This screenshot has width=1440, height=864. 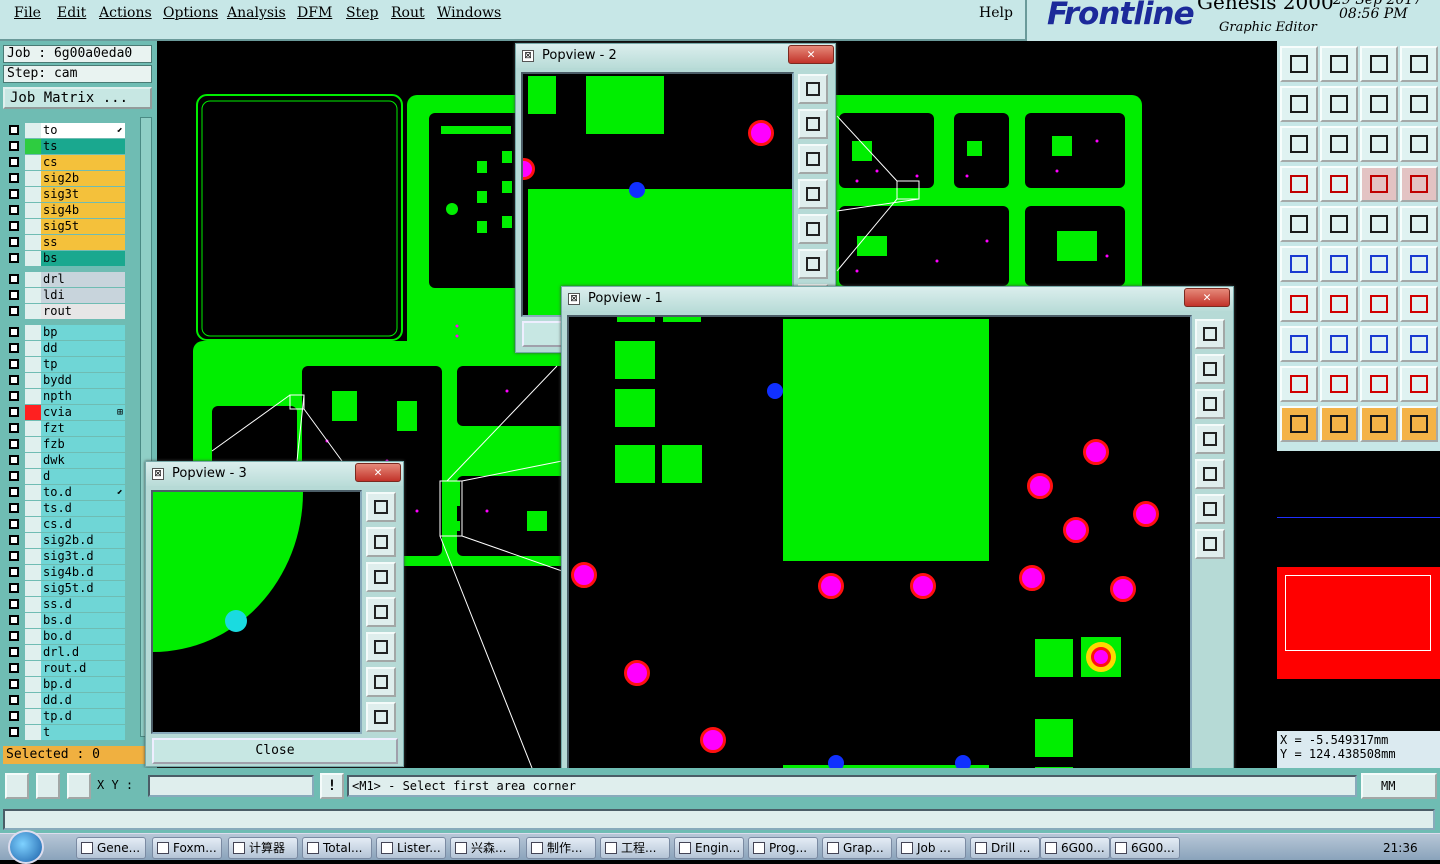 What do you see at coordinates (83, 396) in the screenshot?
I see `layer-name: npth` at bounding box center [83, 396].